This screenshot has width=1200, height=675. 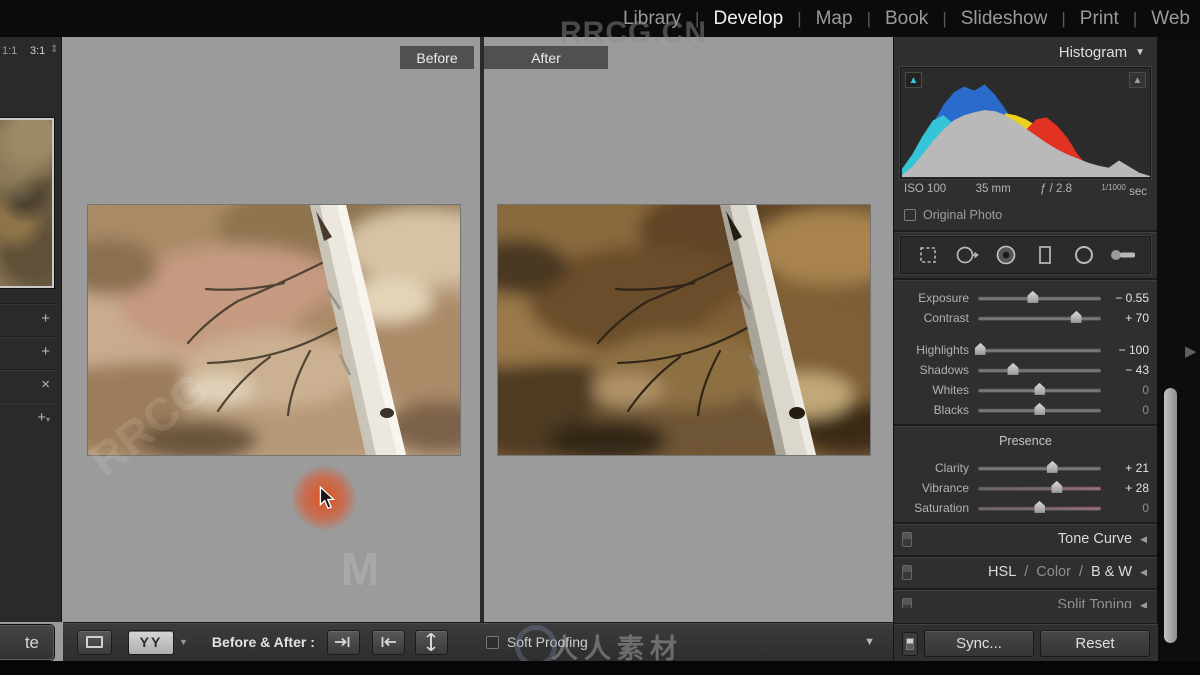 I want to click on radial-filter-tool-icon, so click(x=1084, y=255).